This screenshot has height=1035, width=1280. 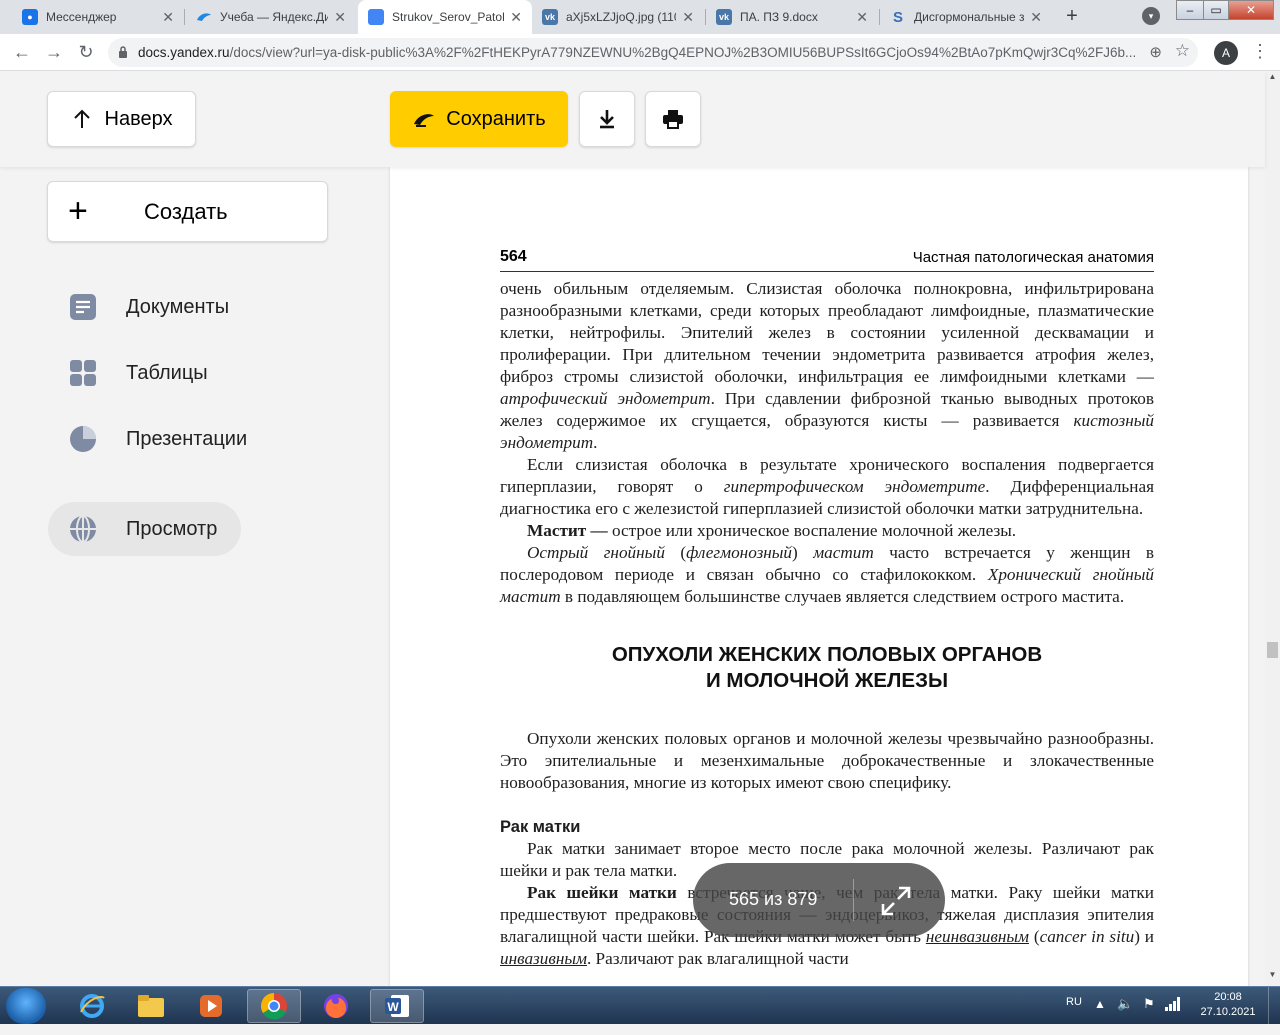 I want to click on document-icon, so click(x=83, y=307).